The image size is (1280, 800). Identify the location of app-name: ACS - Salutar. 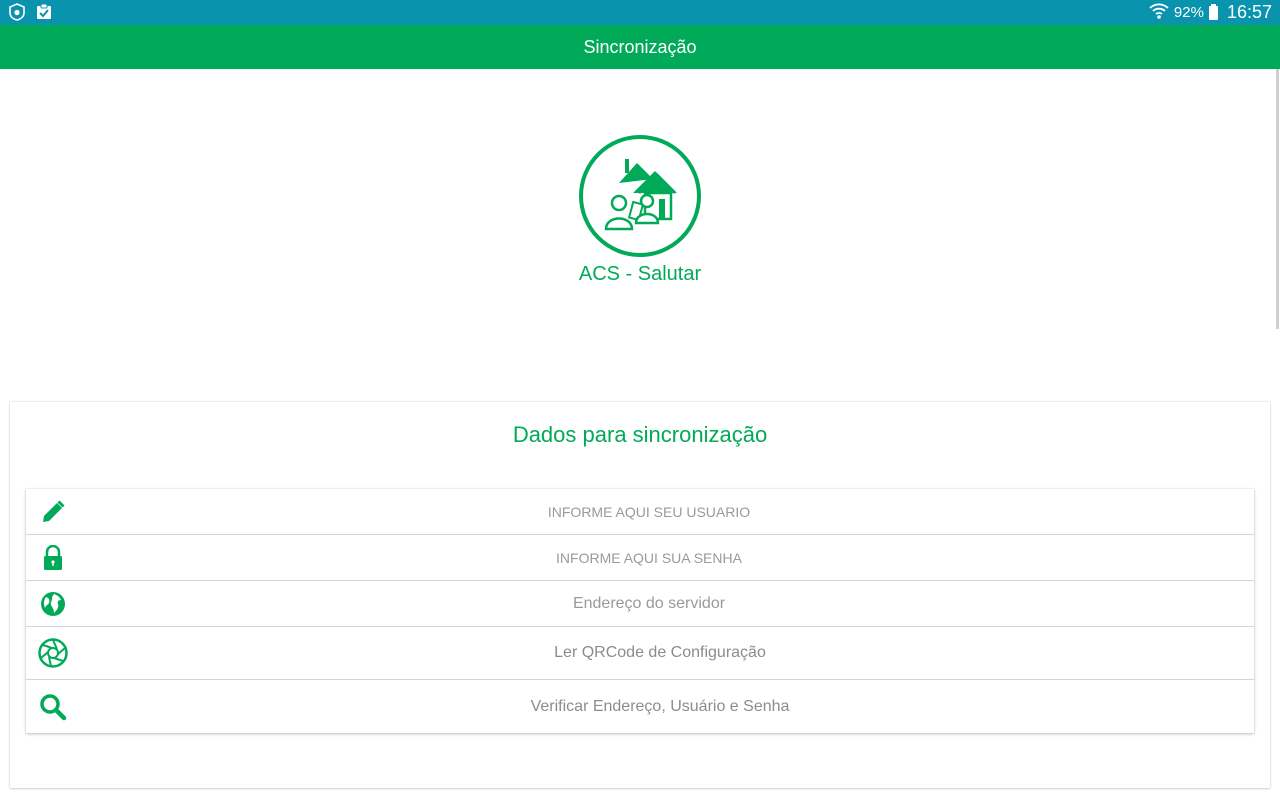
(640, 274).